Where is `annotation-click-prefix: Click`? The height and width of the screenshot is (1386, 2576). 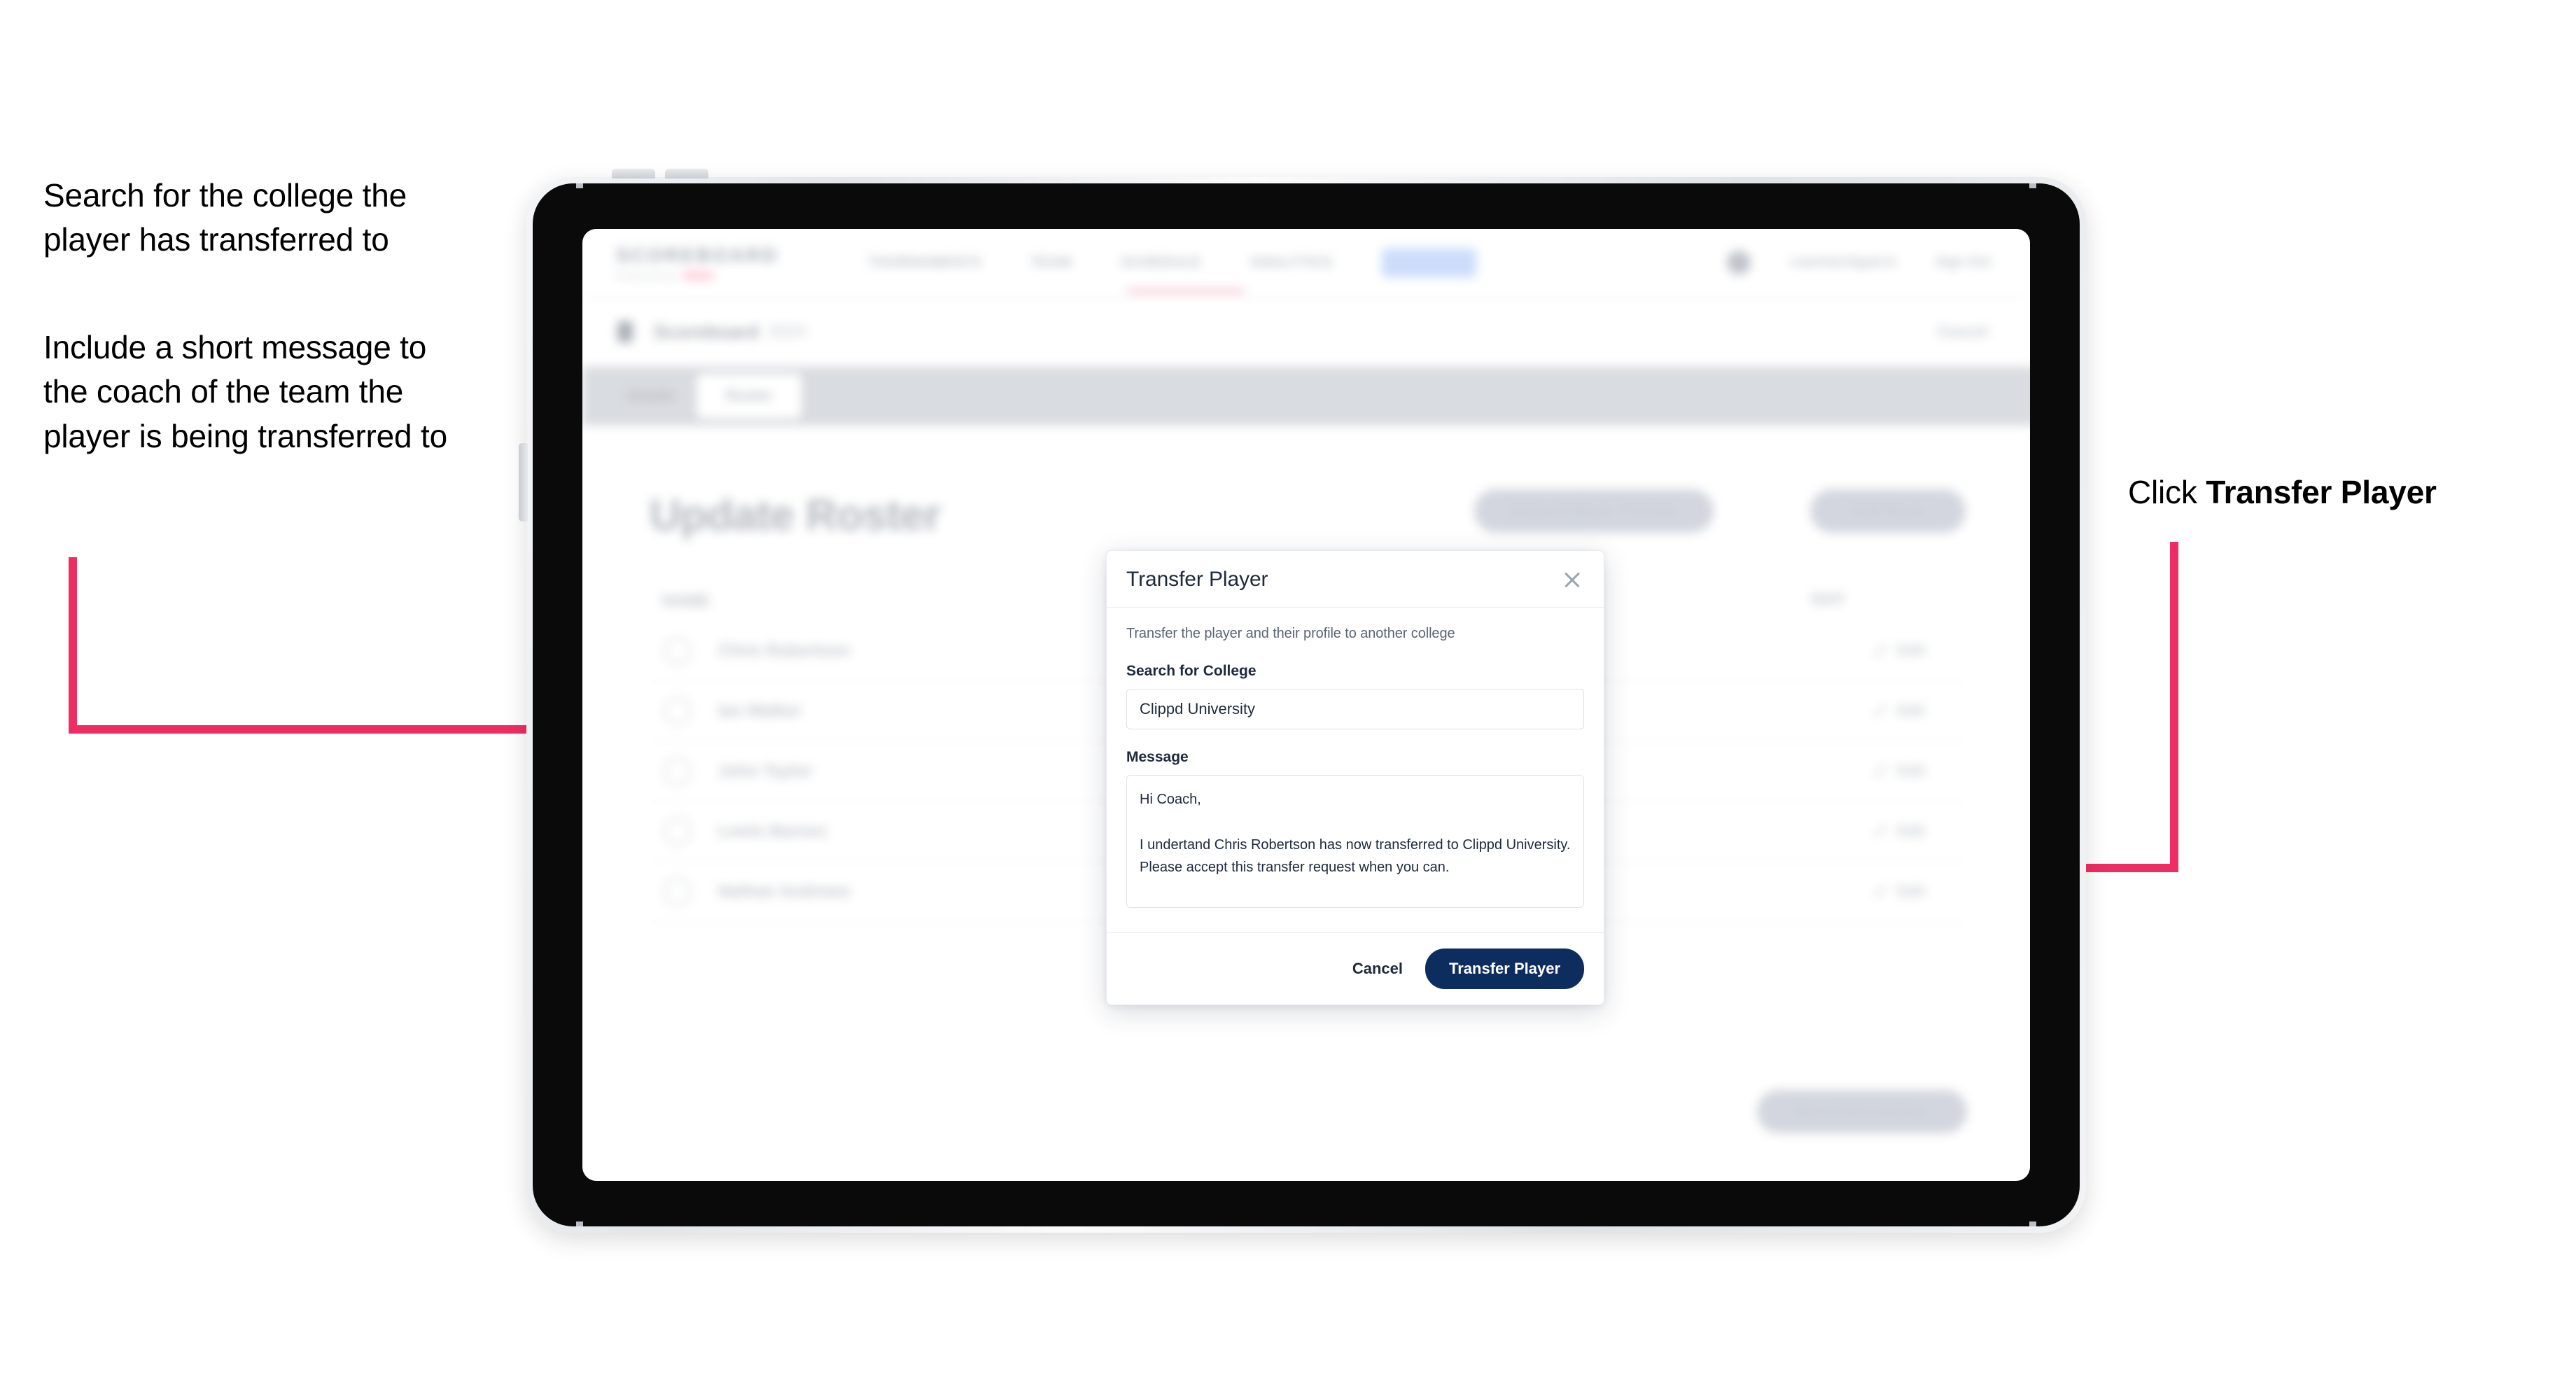
annotation-click-prefix: Click is located at coordinates (2167, 492).